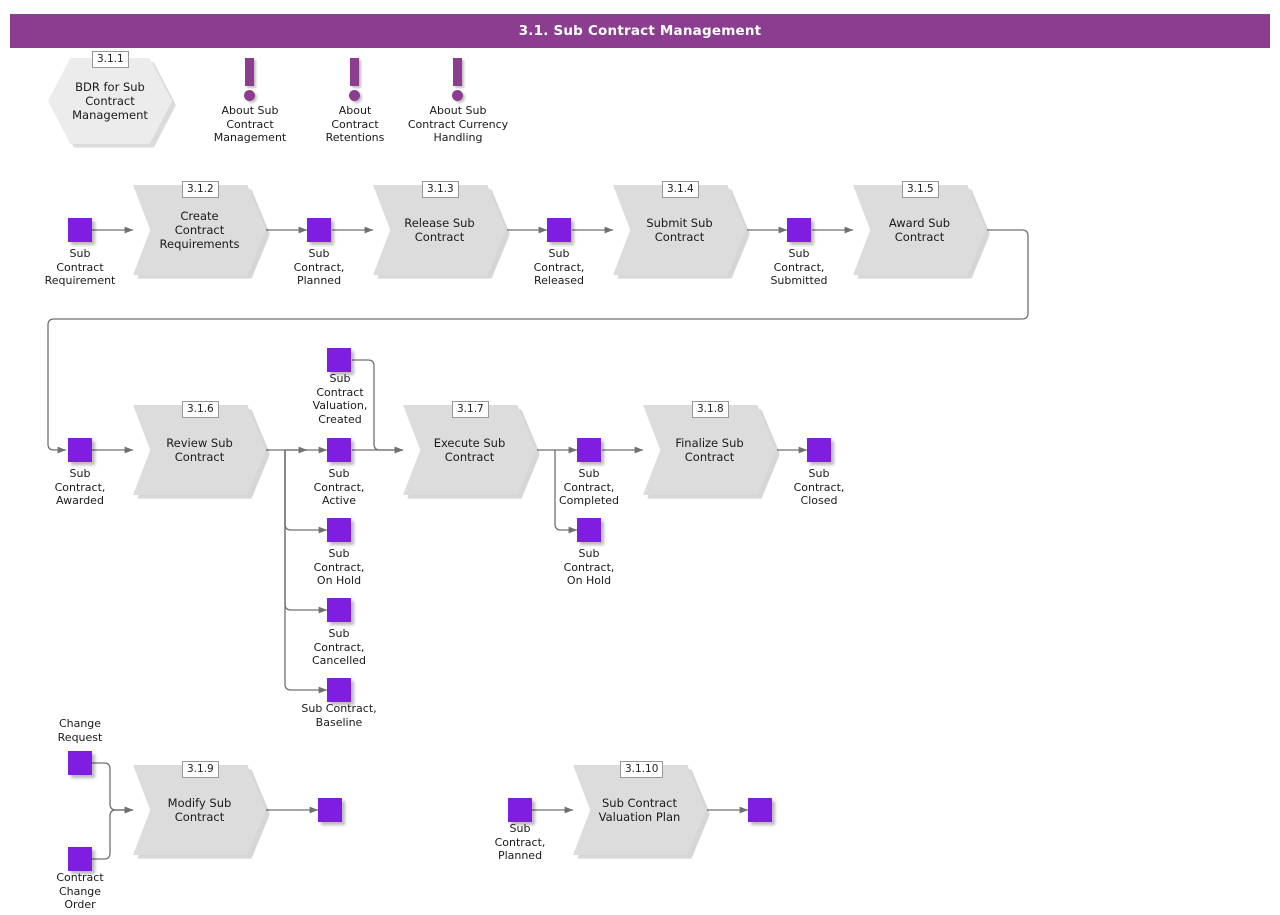 This screenshot has height=915, width=1280. Describe the element at coordinates (458, 124) in the screenshot. I see `info-marker-3-label: About Sub Contract Currency Handling` at that location.